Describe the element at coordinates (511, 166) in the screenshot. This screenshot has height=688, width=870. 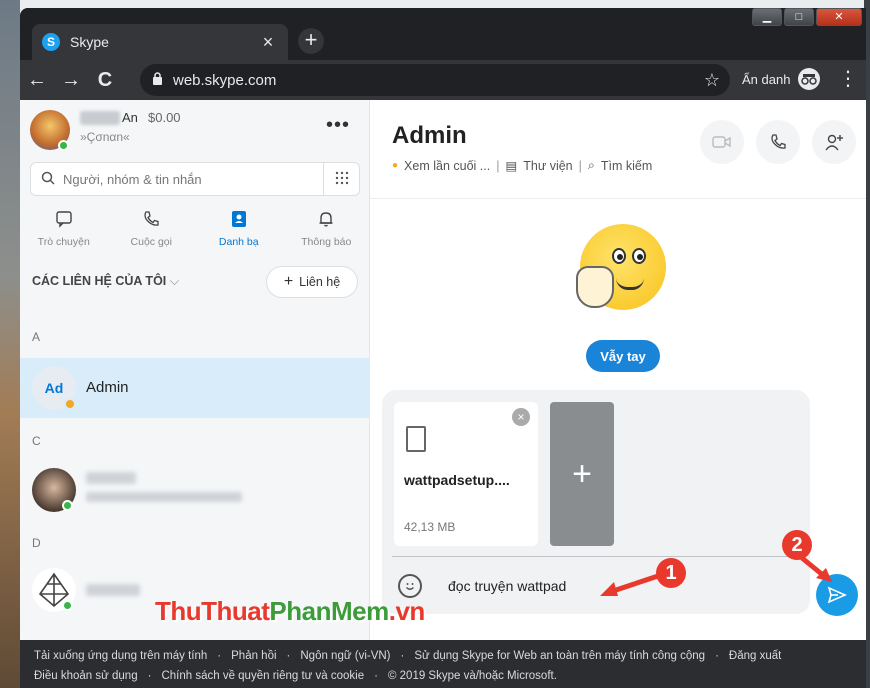
I see `gallery-icon: ▤` at that location.